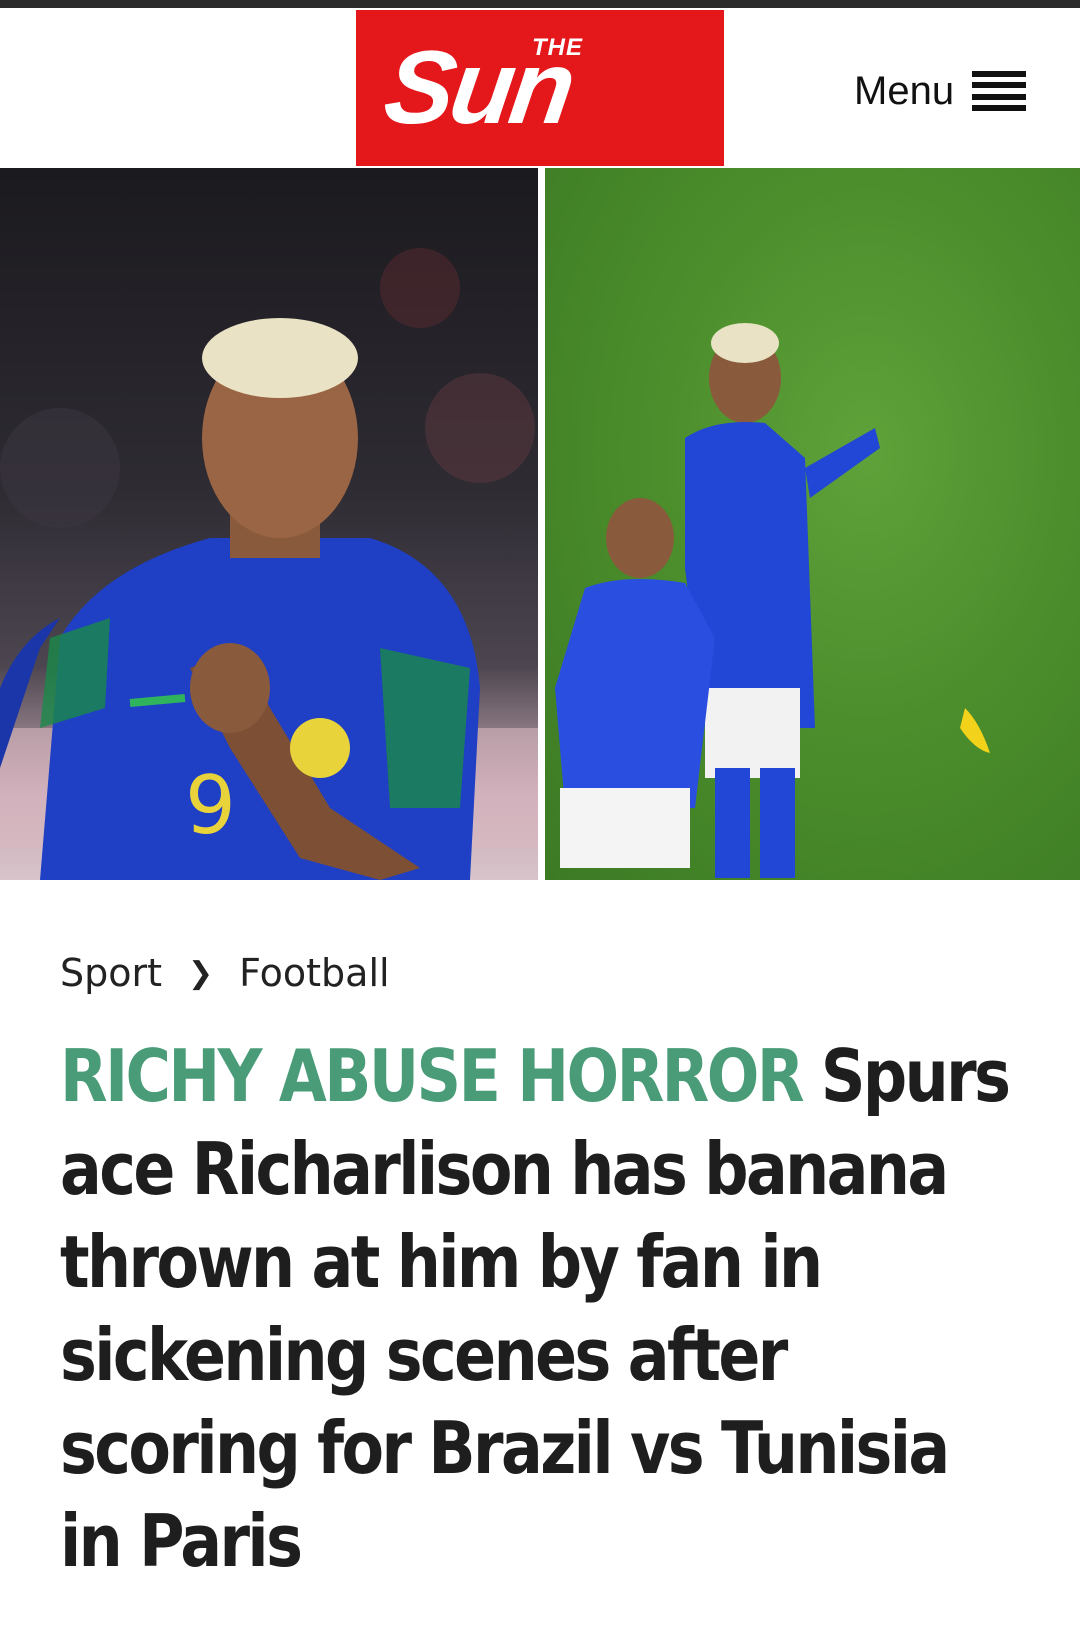 The image size is (1080, 1627). Describe the element at coordinates (999, 91) in the screenshot. I see `hamburger-icon` at that location.